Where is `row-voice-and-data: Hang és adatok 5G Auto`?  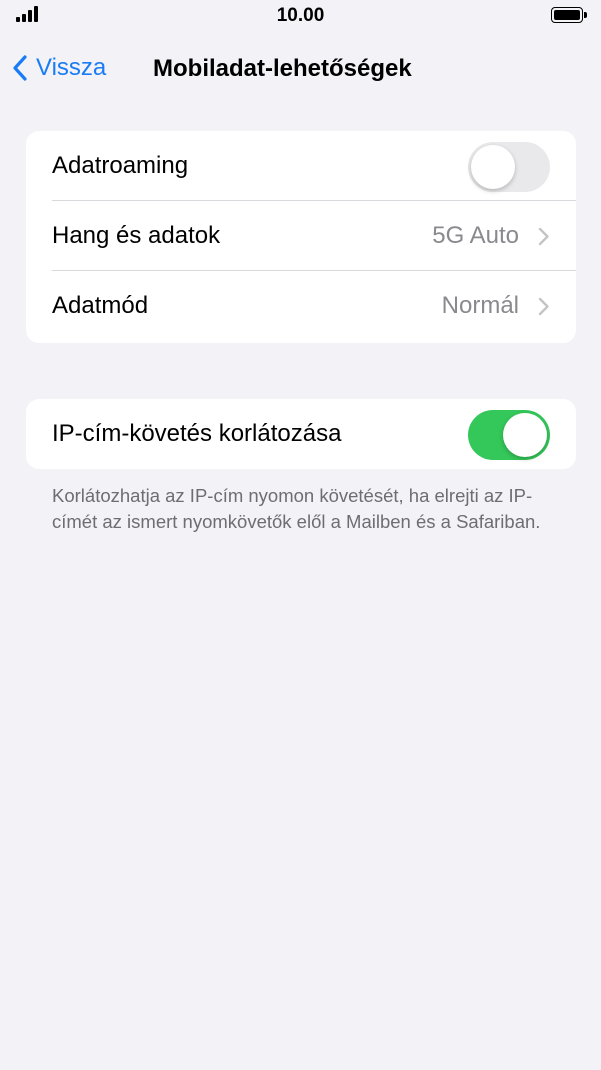 row-voice-and-data: Hang és adatok 5G Auto is located at coordinates (301, 236).